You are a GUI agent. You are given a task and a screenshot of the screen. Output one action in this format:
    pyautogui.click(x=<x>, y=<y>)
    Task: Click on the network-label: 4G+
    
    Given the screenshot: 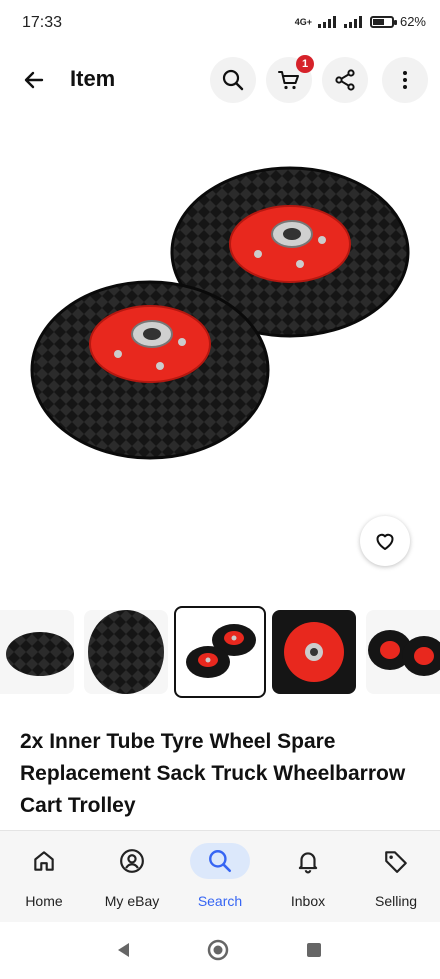 What is the action you would take?
    pyautogui.click(x=303, y=21)
    